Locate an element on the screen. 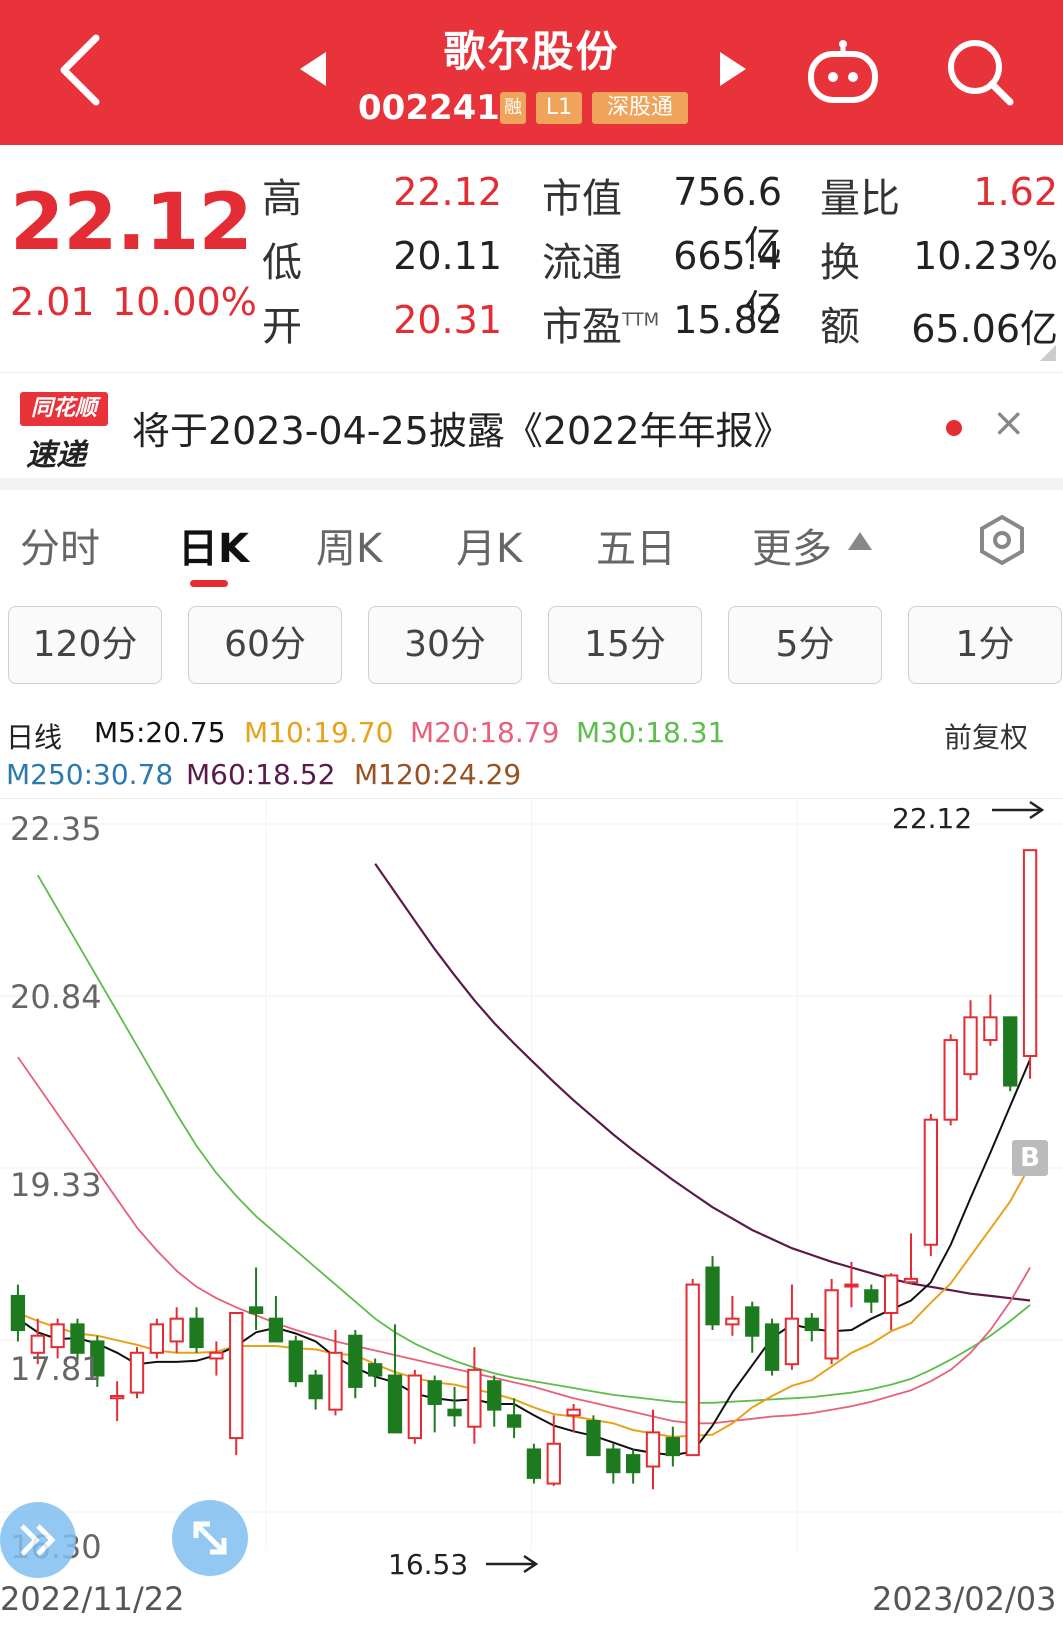 The height and width of the screenshot is (1638, 1063). search-icon is located at coordinates (980, 72).